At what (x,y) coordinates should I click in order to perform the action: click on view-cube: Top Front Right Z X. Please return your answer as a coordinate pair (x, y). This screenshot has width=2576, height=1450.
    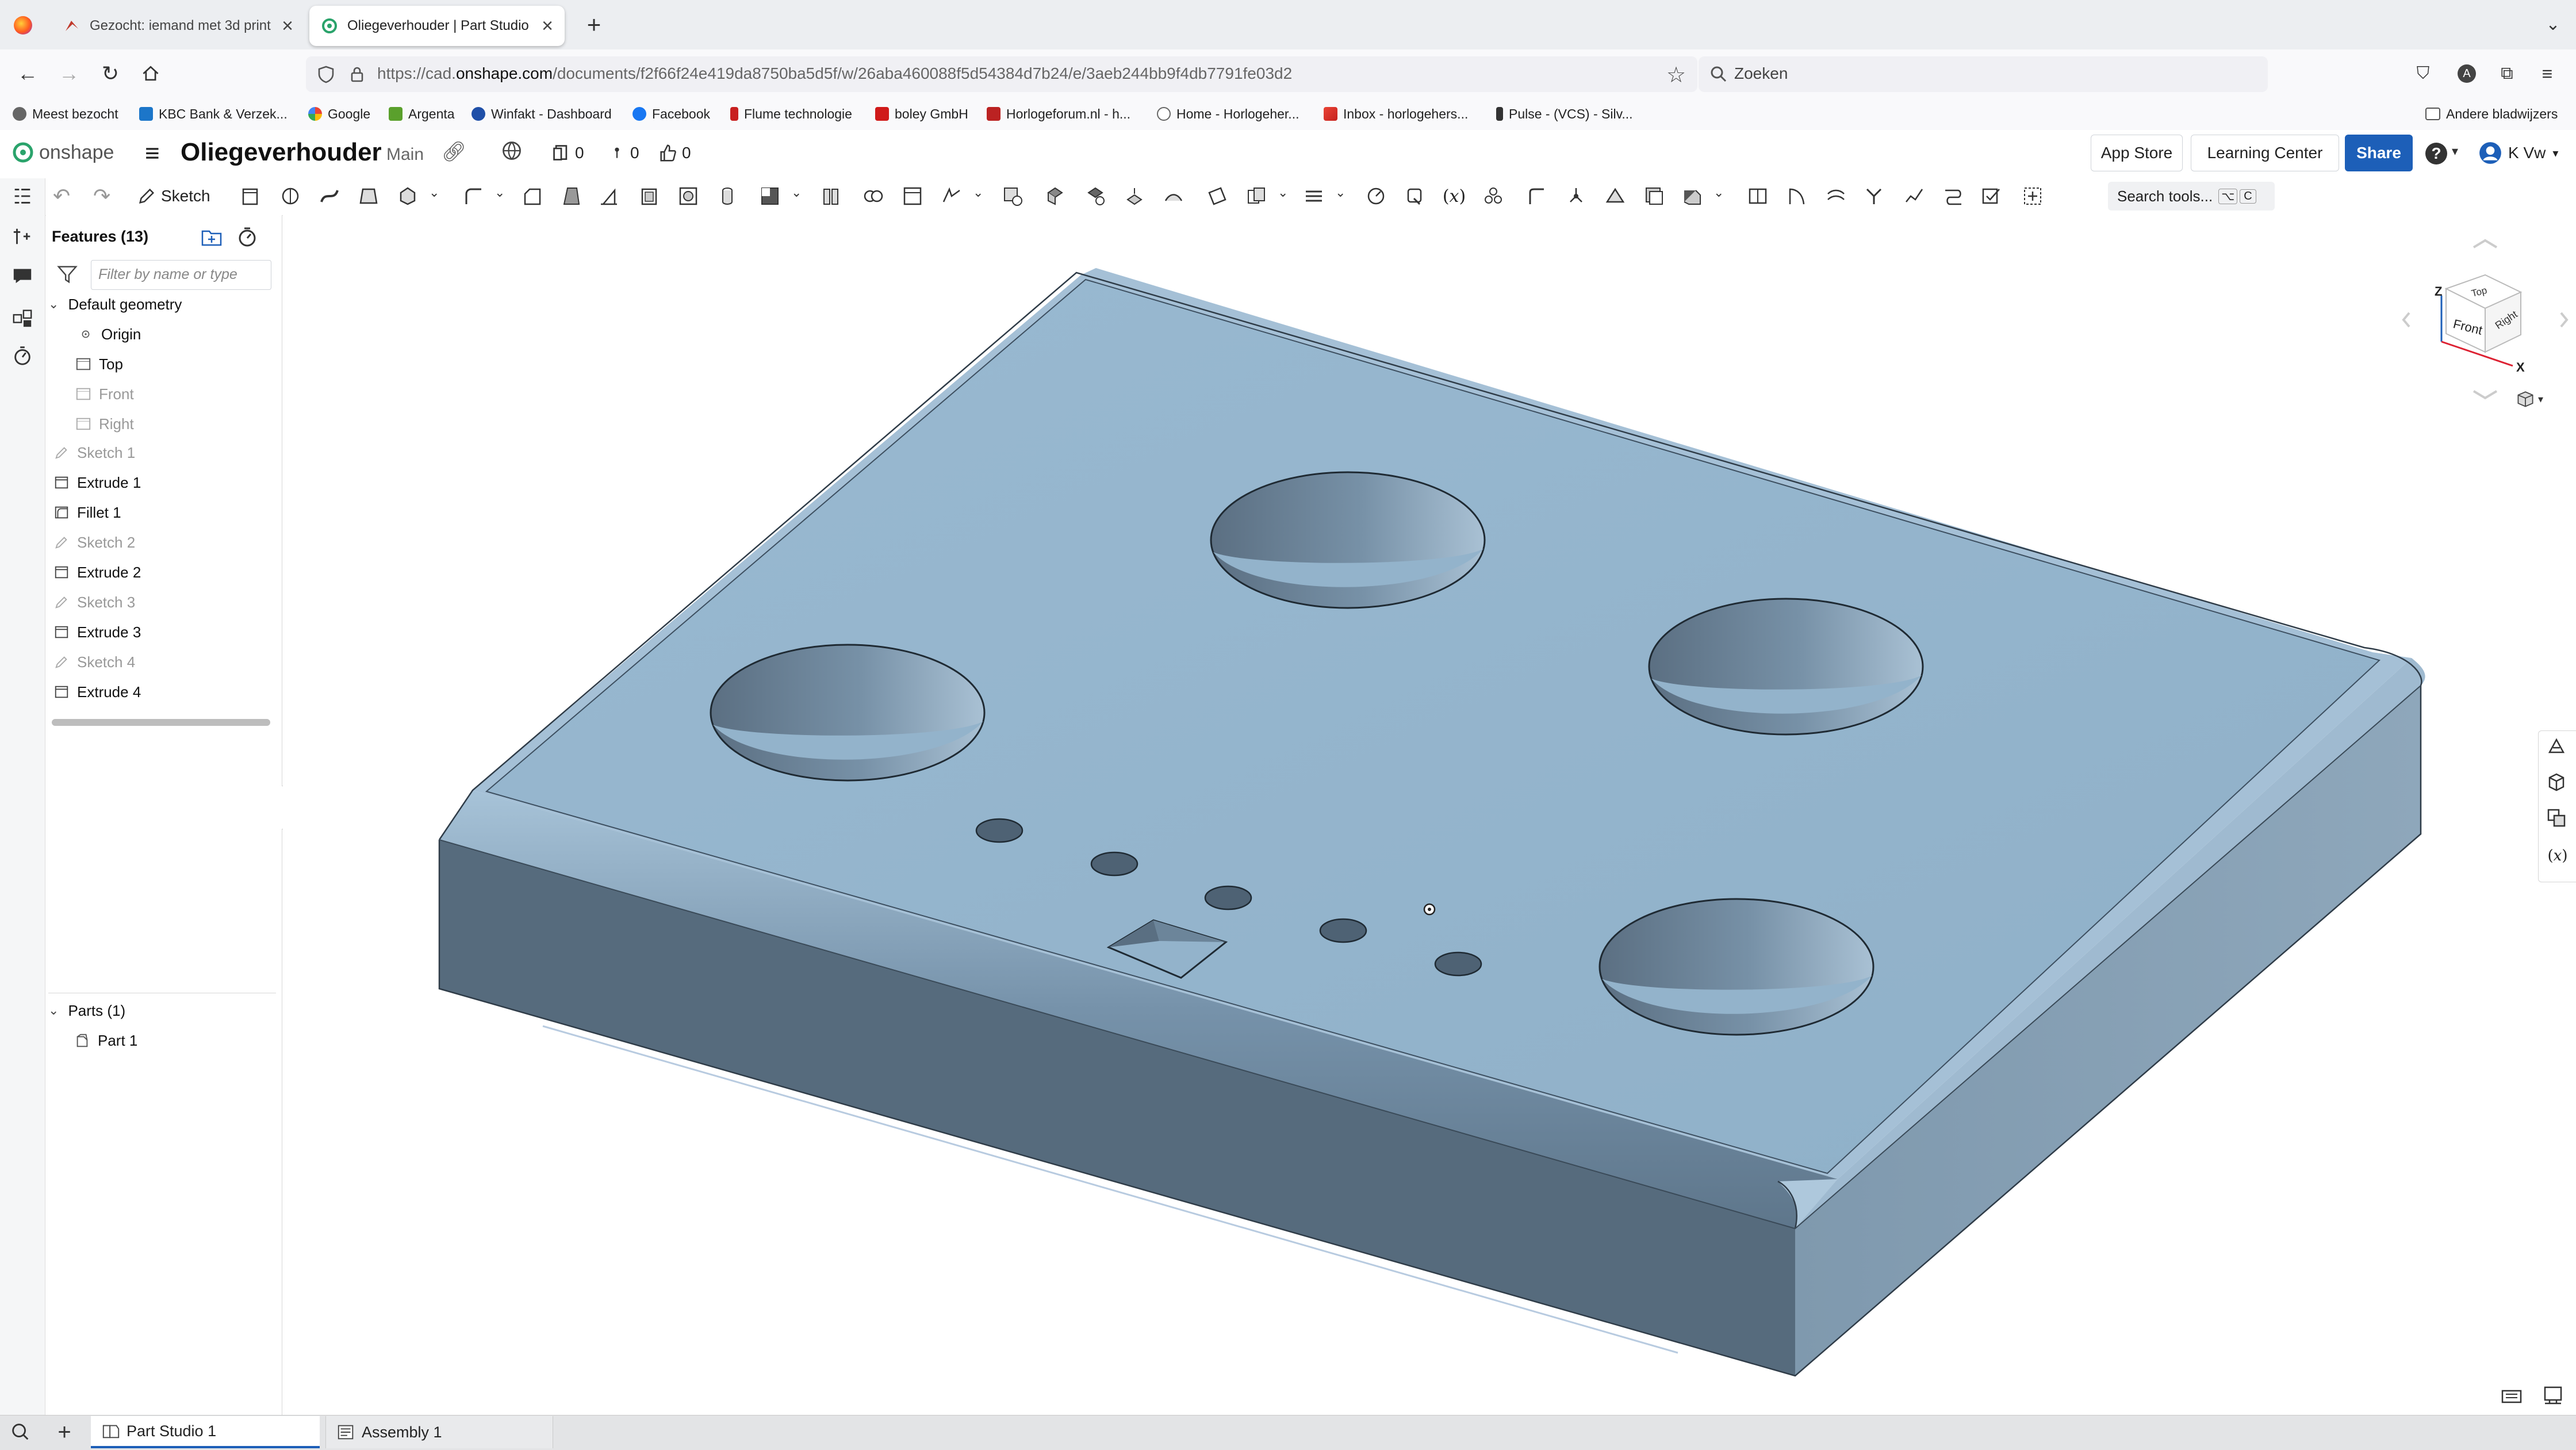
    Looking at the image, I should click on (2485, 319).